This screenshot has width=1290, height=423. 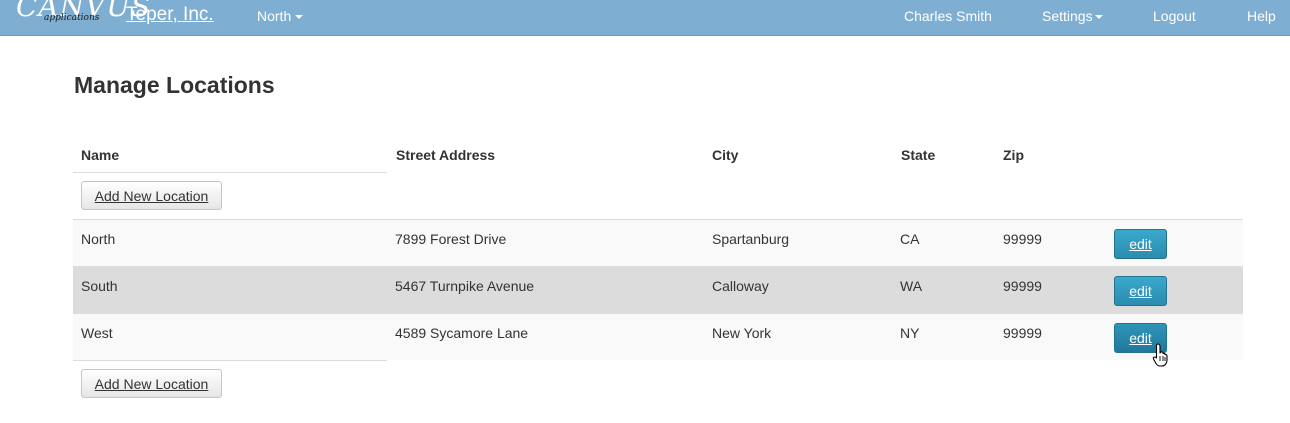 I want to click on header-divider, so click(x=230, y=172).